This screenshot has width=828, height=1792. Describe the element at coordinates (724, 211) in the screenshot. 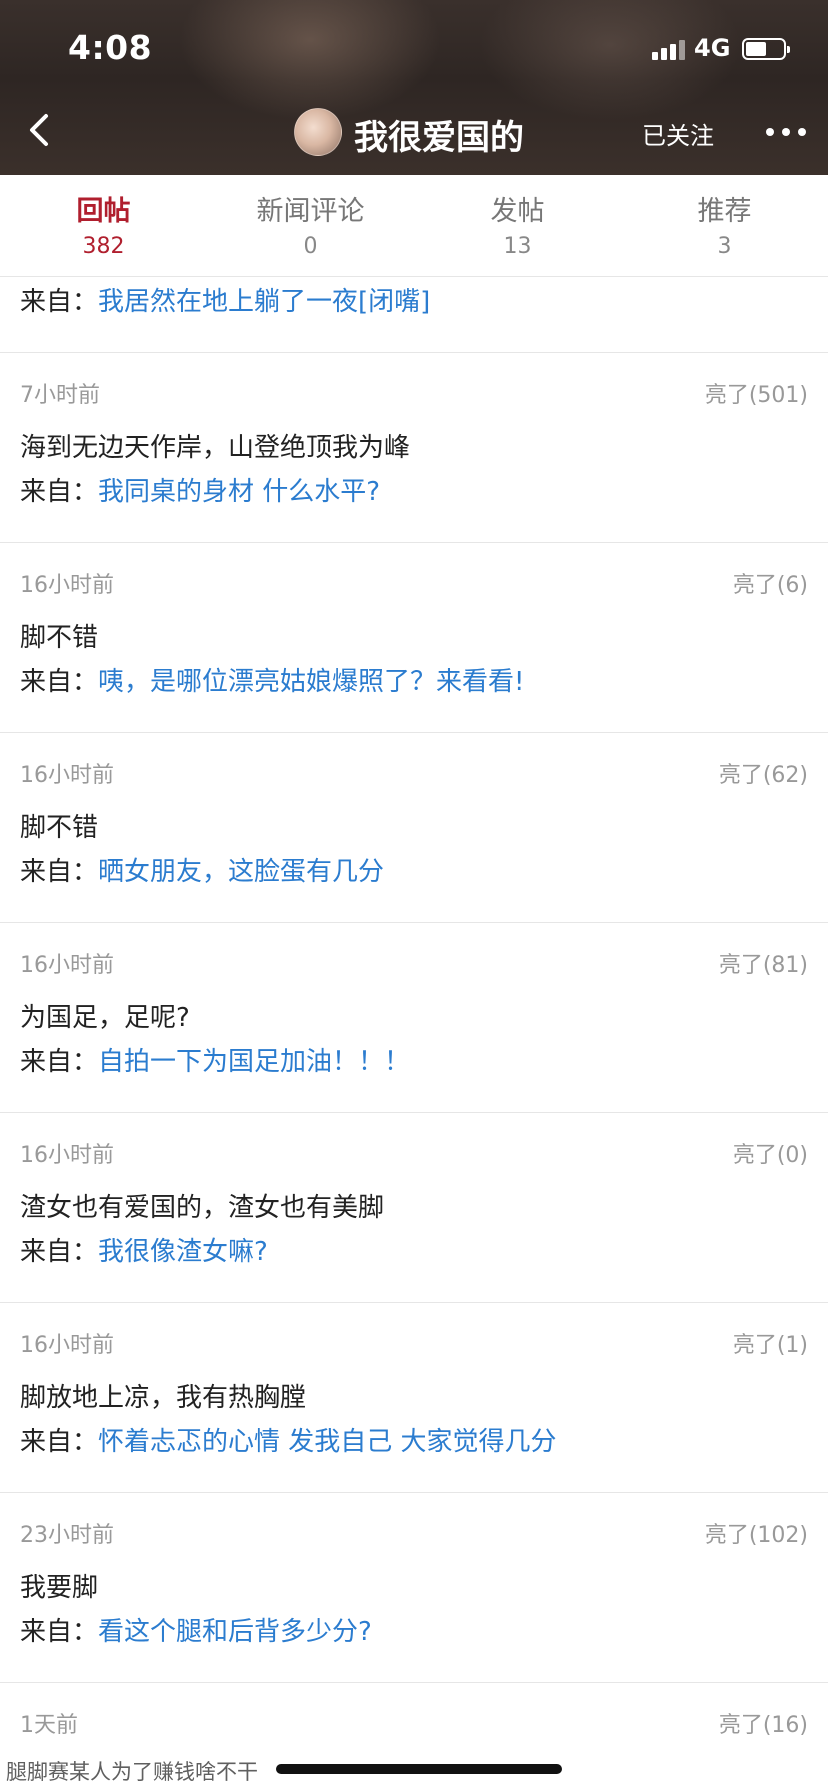

I see `tab-label: 推荐` at that location.